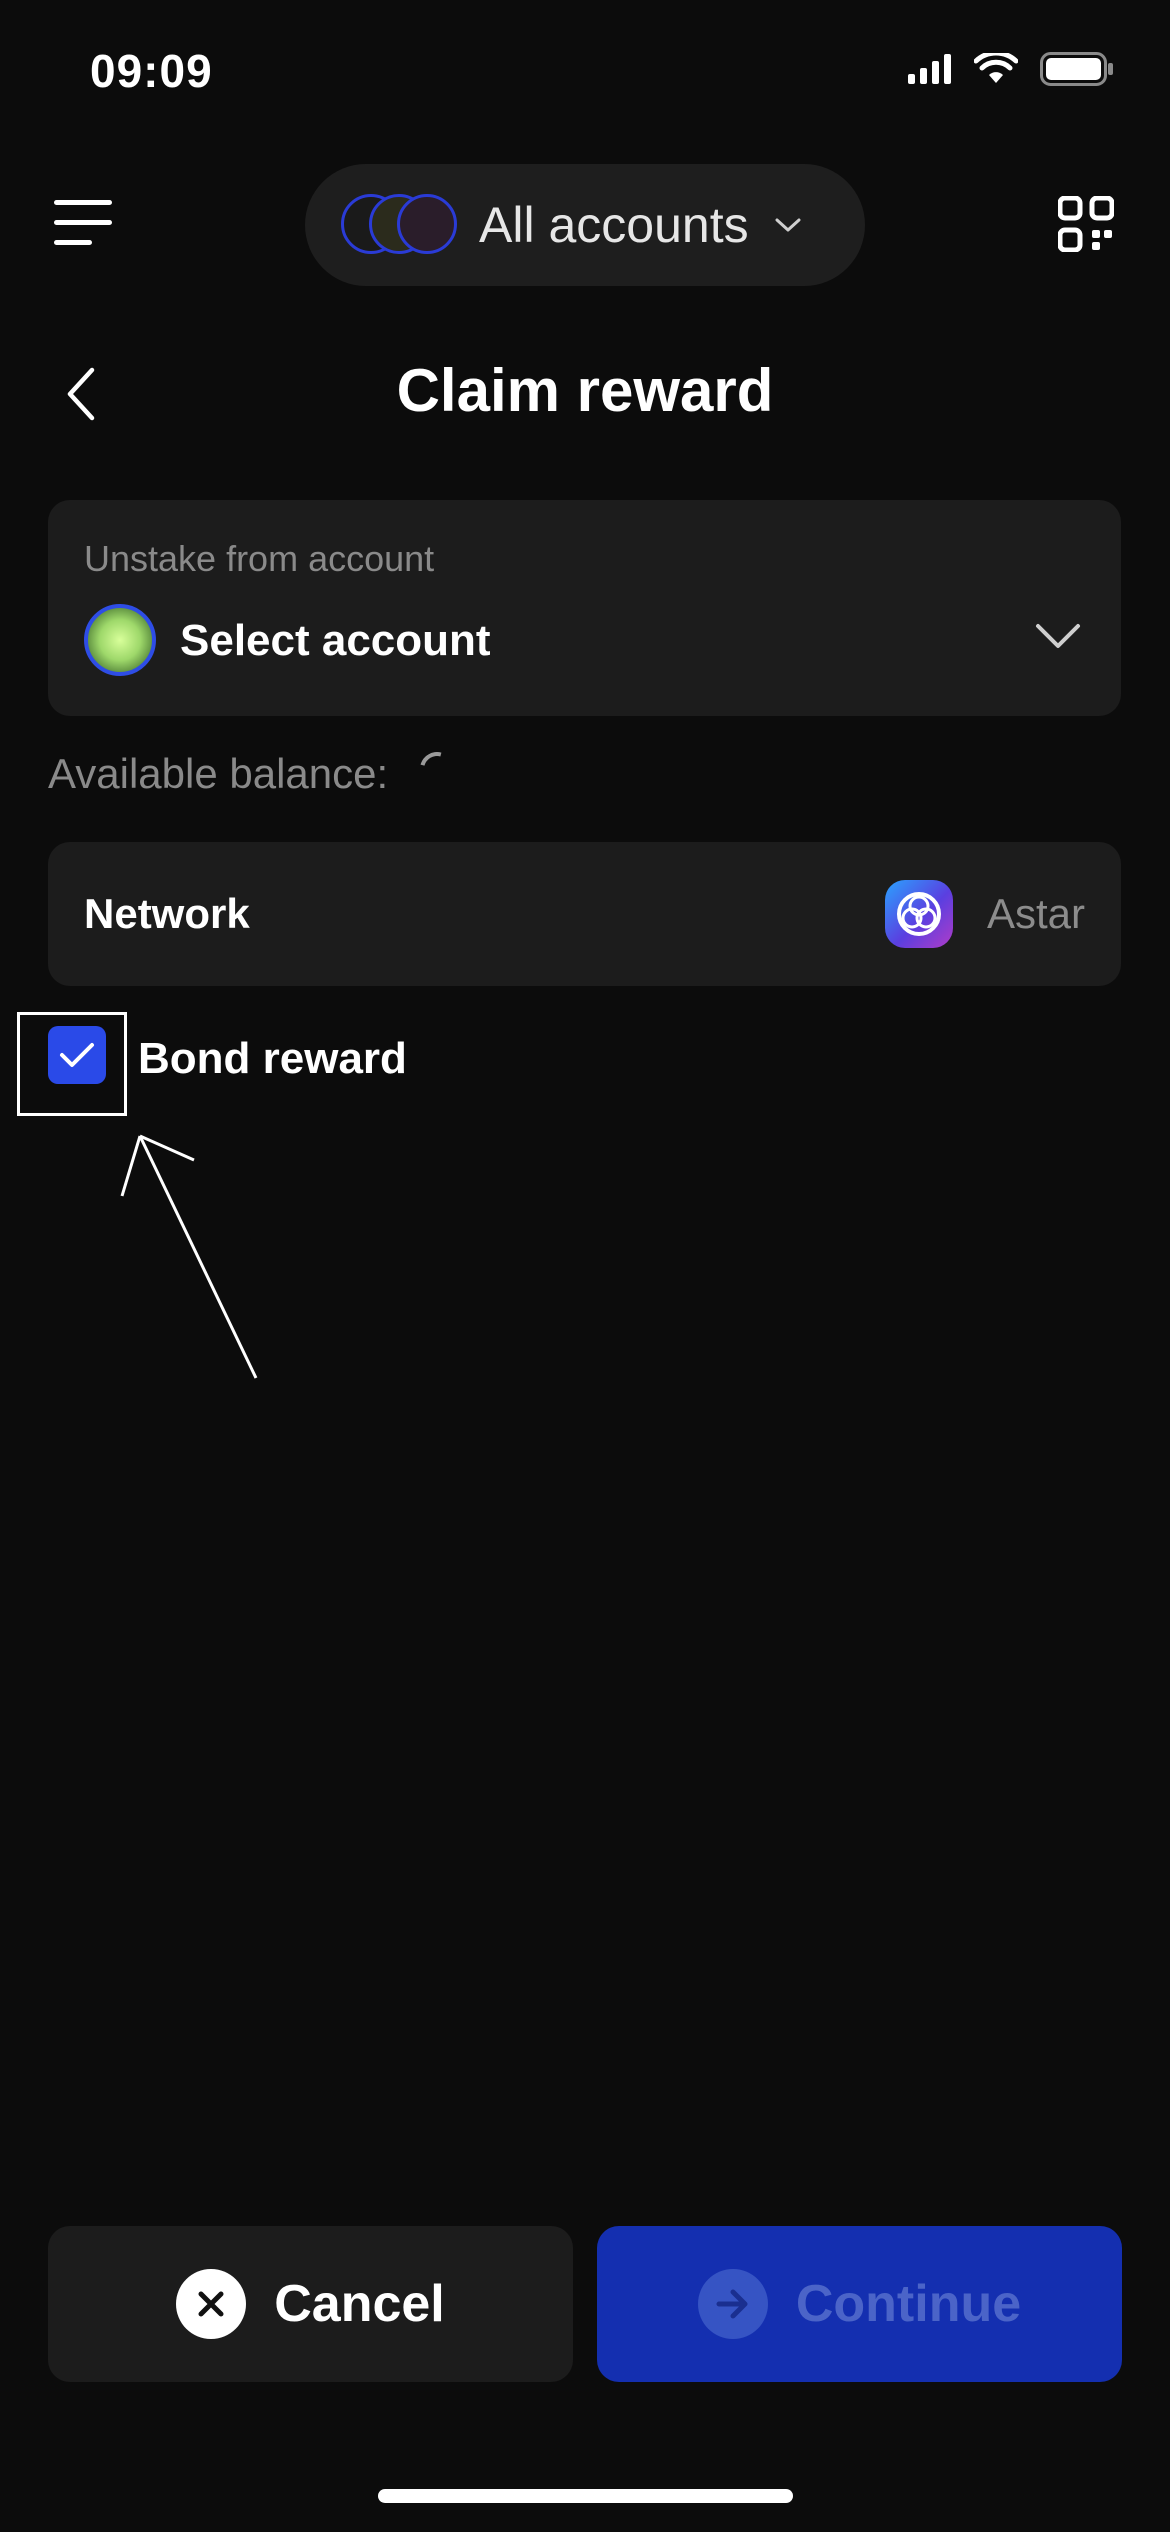  Describe the element at coordinates (996, 68) in the screenshot. I see `wifi-icon` at that location.